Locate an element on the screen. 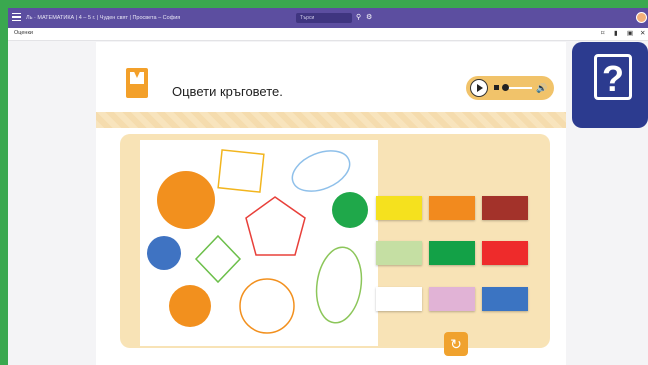 Image resolution: width=648 pixels, height=365 pixels. play-icon is located at coordinates (479, 88).